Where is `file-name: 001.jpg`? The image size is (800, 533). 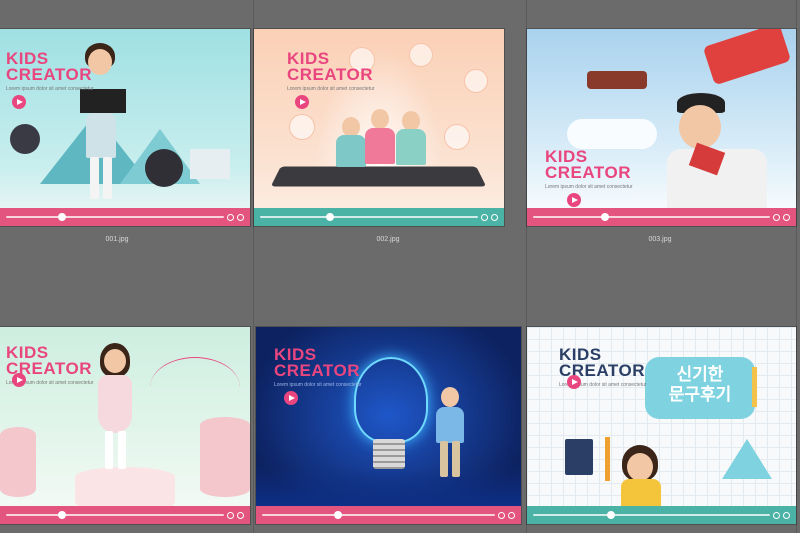 file-name: 001.jpg is located at coordinates (117, 239).